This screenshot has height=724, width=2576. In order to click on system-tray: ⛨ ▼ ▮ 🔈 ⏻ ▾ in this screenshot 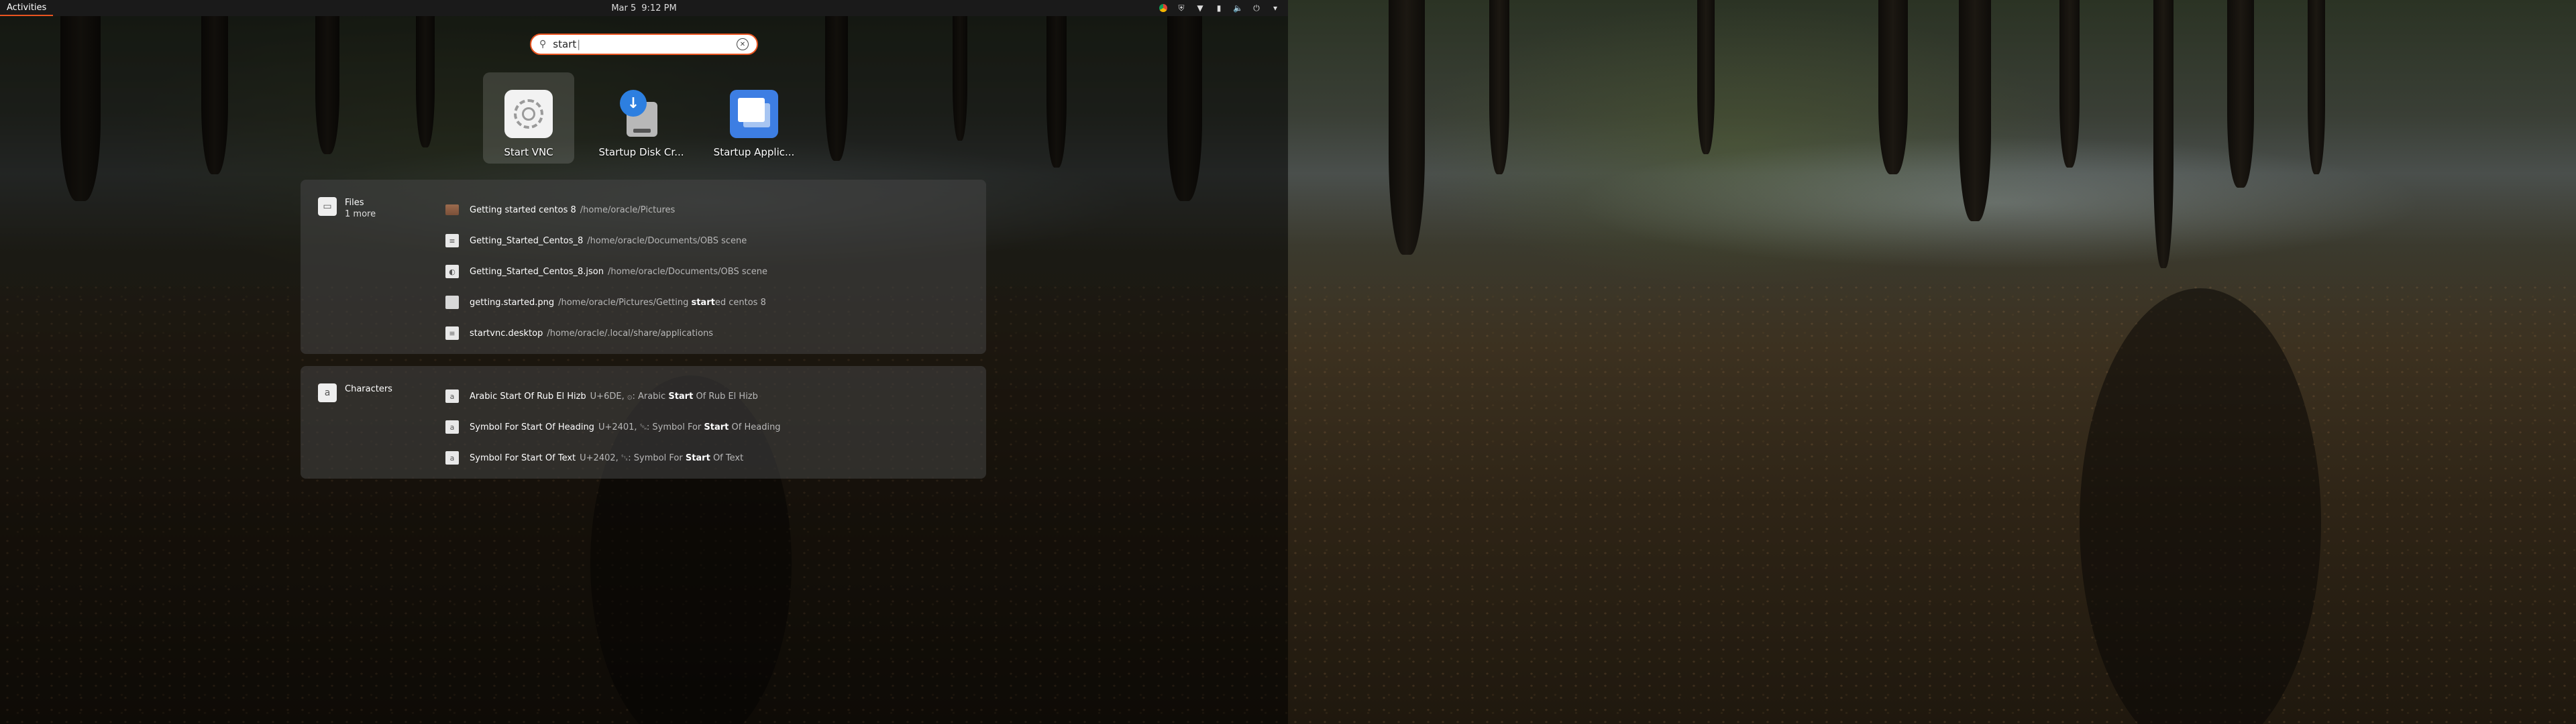, I will do `click(1219, 8)`.